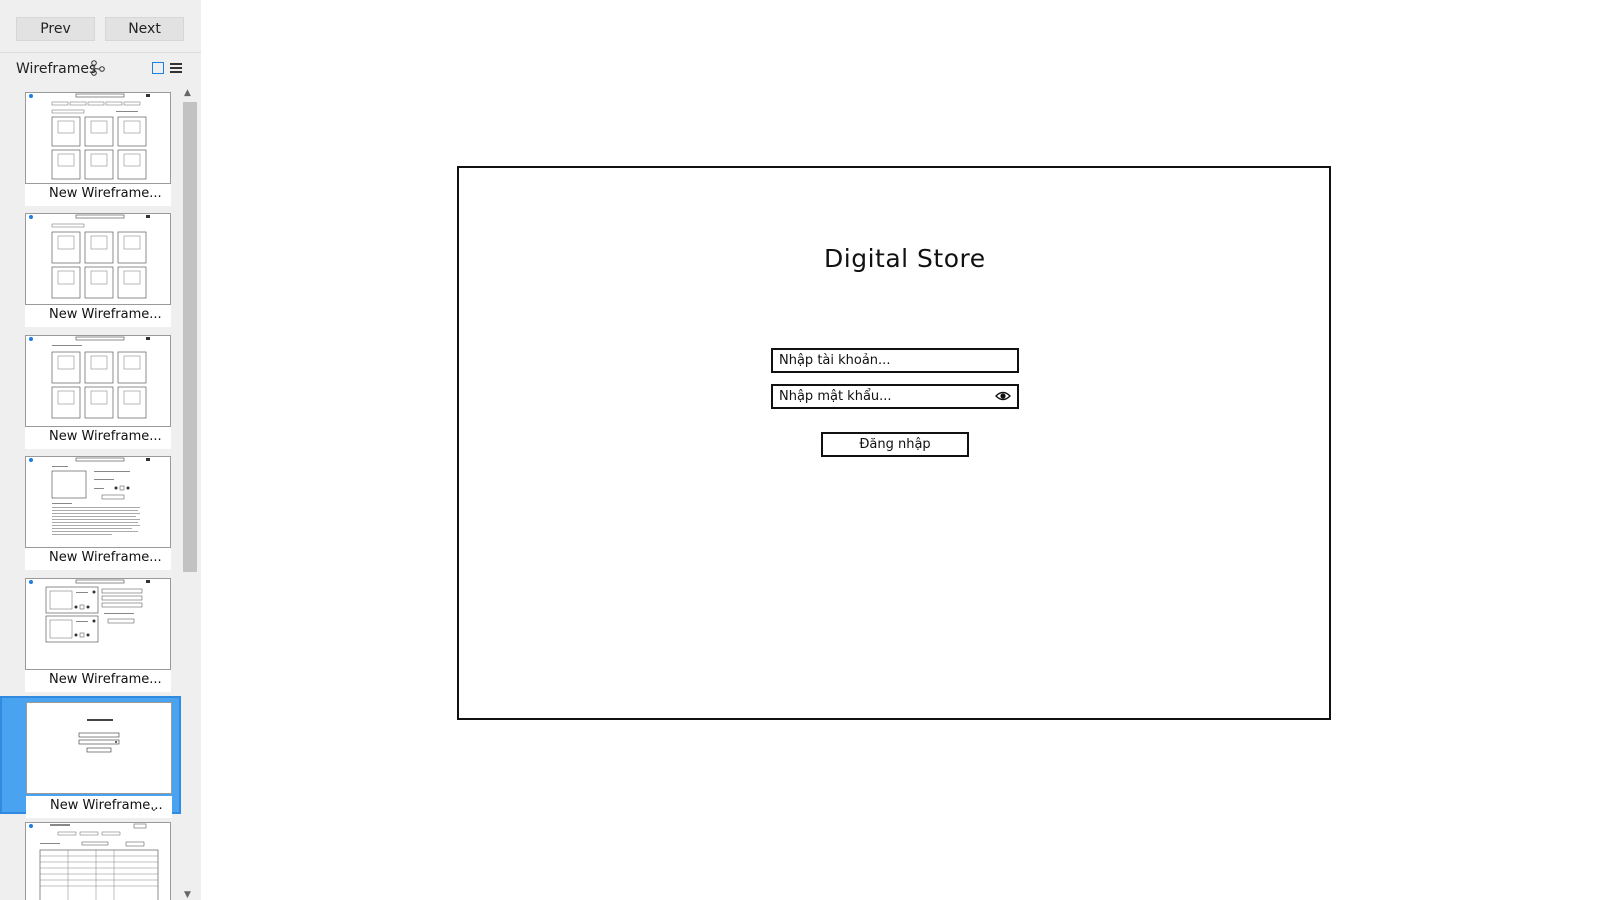  Describe the element at coordinates (98, 68) in the screenshot. I see `branch-icon` at that location.